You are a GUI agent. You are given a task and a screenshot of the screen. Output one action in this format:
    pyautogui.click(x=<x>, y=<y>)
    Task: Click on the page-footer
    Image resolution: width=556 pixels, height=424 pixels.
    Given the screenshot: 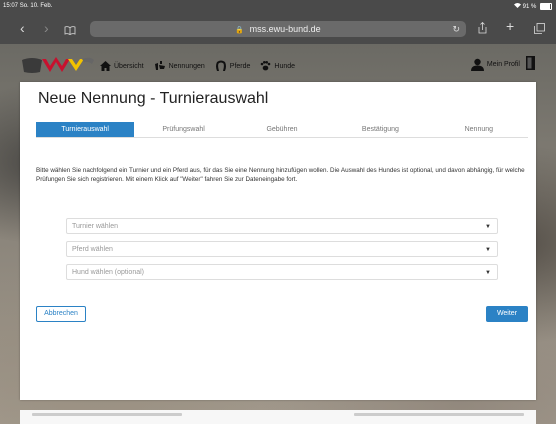 What is the action you would take?
    pyautogui.click(x=278, y=417)
    